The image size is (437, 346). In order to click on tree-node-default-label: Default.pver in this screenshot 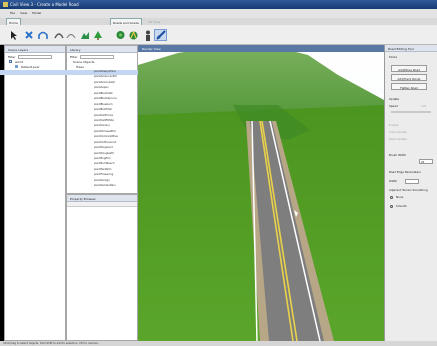, I will do `click(30, 67)`.